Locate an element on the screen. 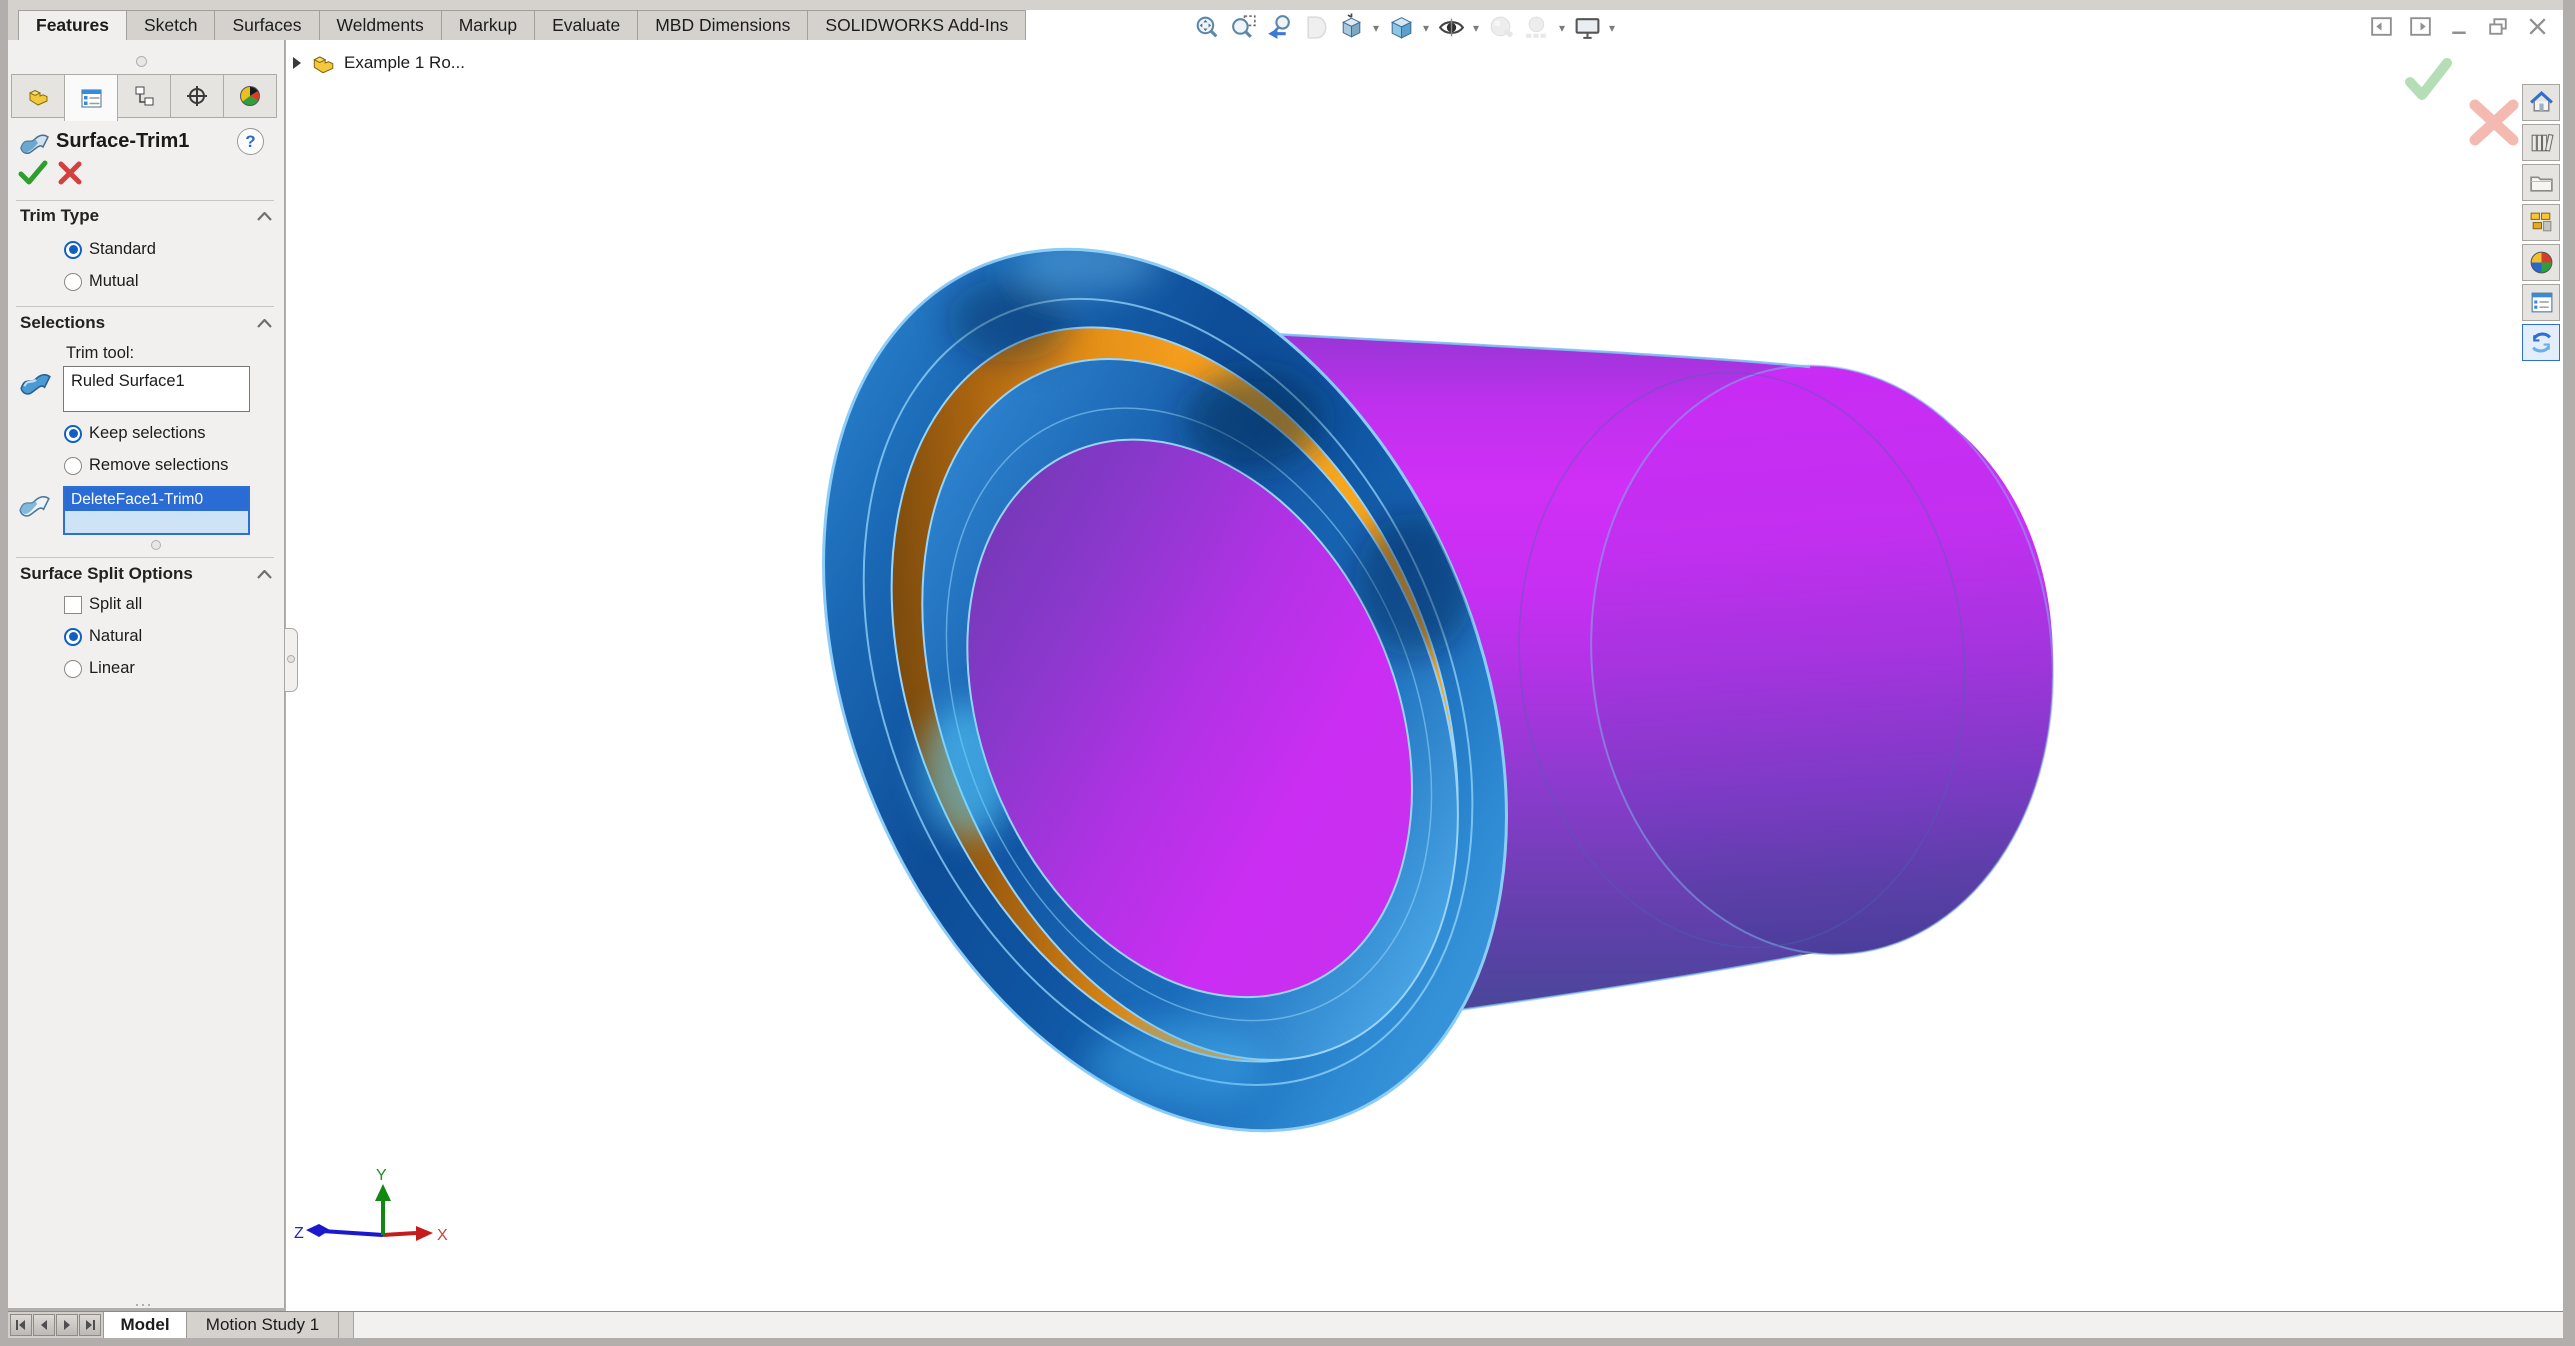 The height and width of the screenshot is (1346, 2575). section-view-icon is located at coordinates (1315, 27).